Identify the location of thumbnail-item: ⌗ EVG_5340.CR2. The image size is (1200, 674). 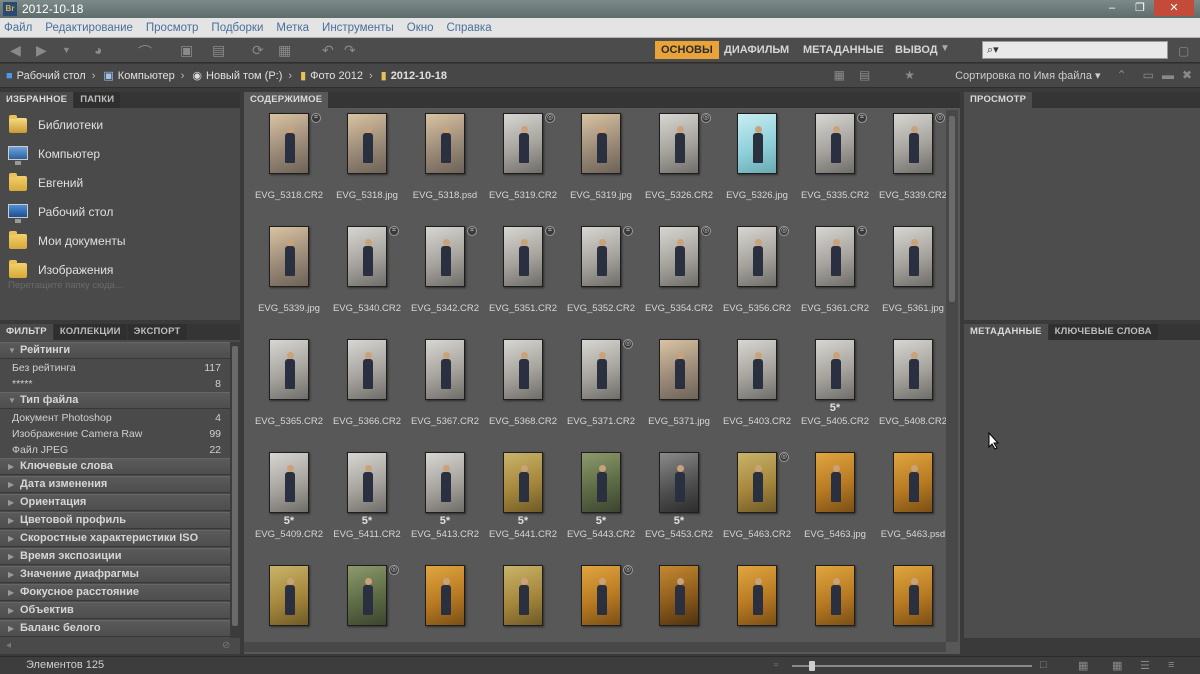
(367, 281).